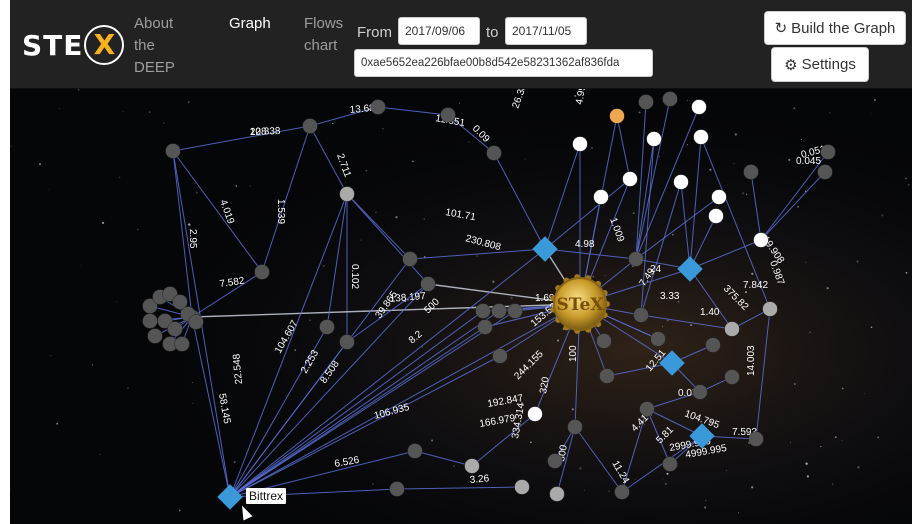  What do you see at coordinates (192, 239) in the screenshot?
I see `edge-label: 2.95` at bounding box center [192, 239].